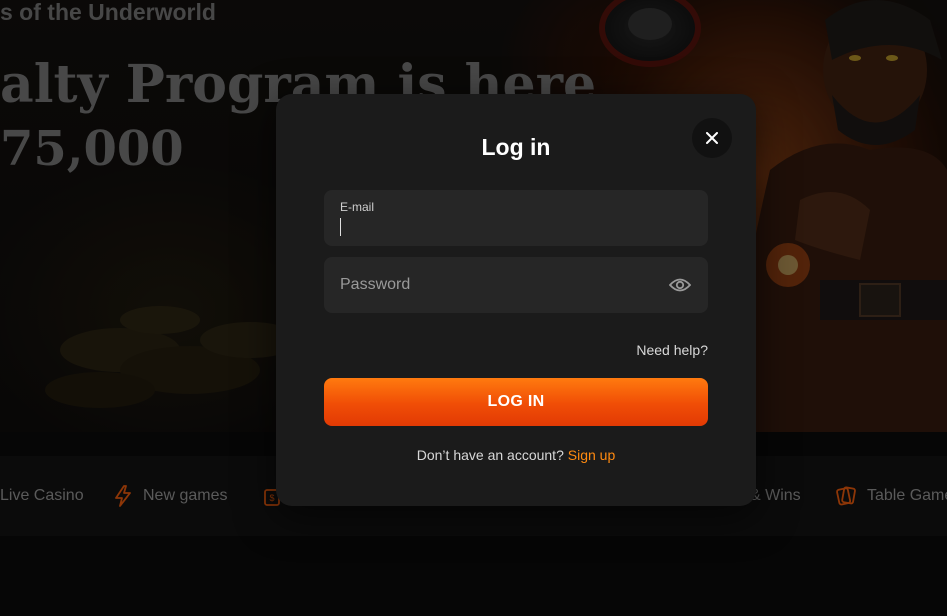  I want to click on eye-icon, so click(680, 285).